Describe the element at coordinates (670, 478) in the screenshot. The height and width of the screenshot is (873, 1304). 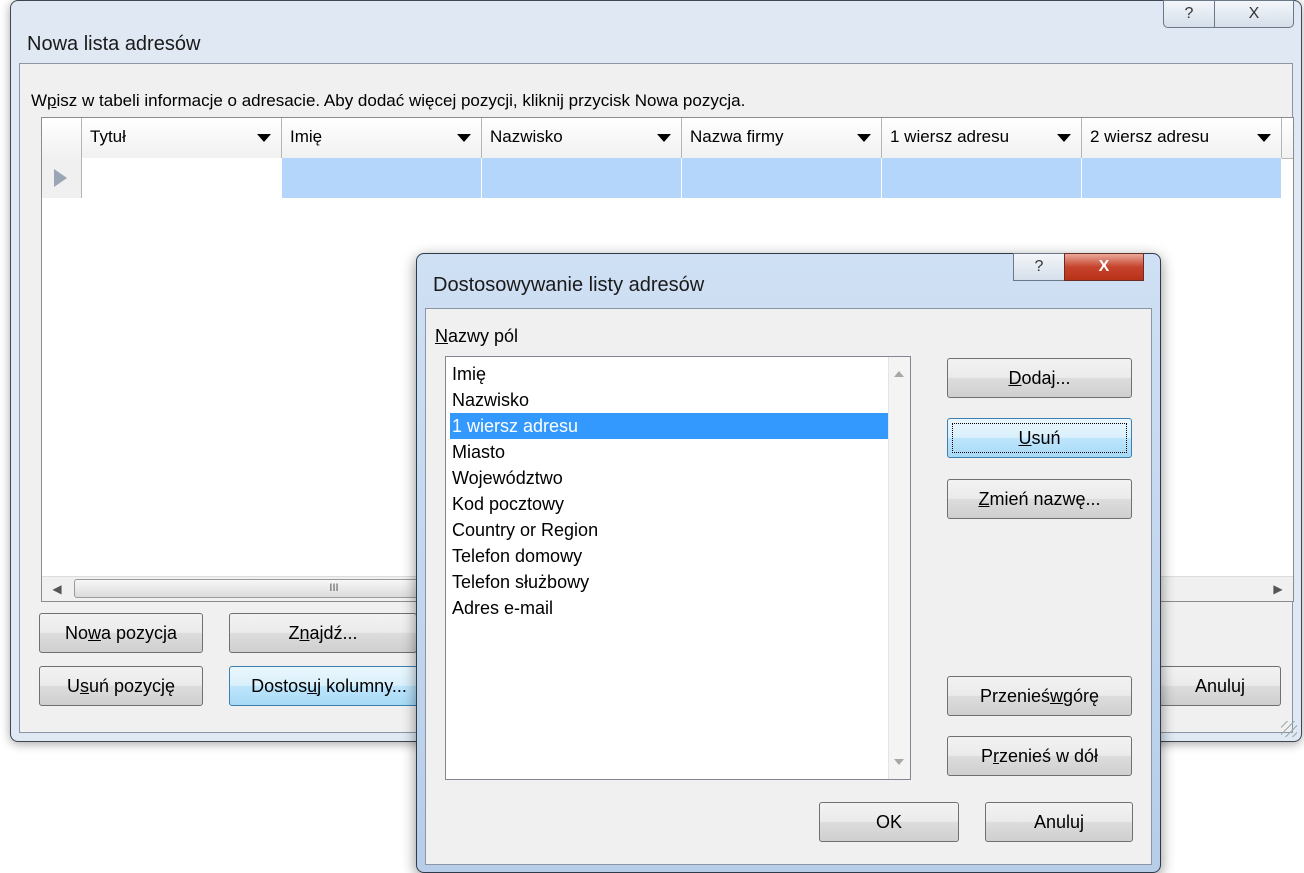
I see `list-item: Województwo` at that location.